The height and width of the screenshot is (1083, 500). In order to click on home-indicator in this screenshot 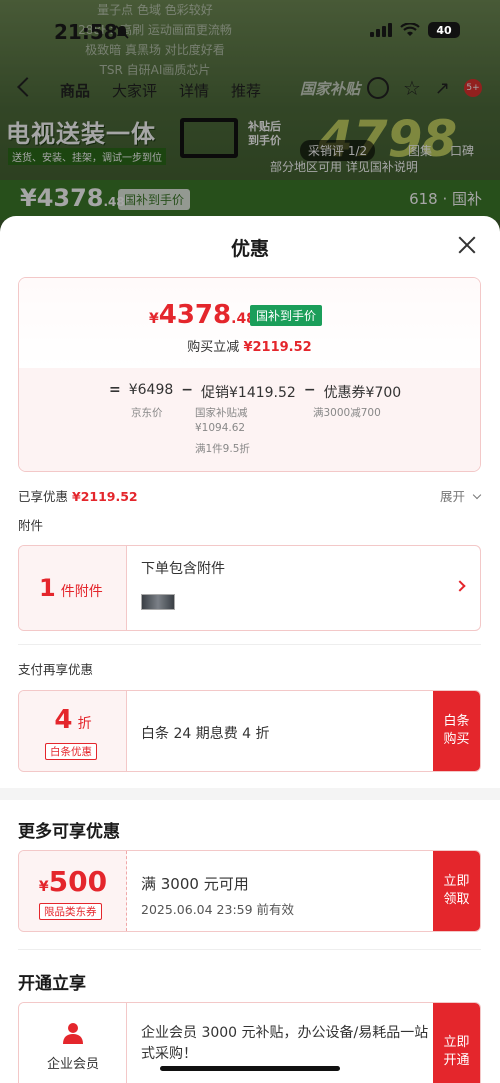, I will do `click(250, 1068)`.